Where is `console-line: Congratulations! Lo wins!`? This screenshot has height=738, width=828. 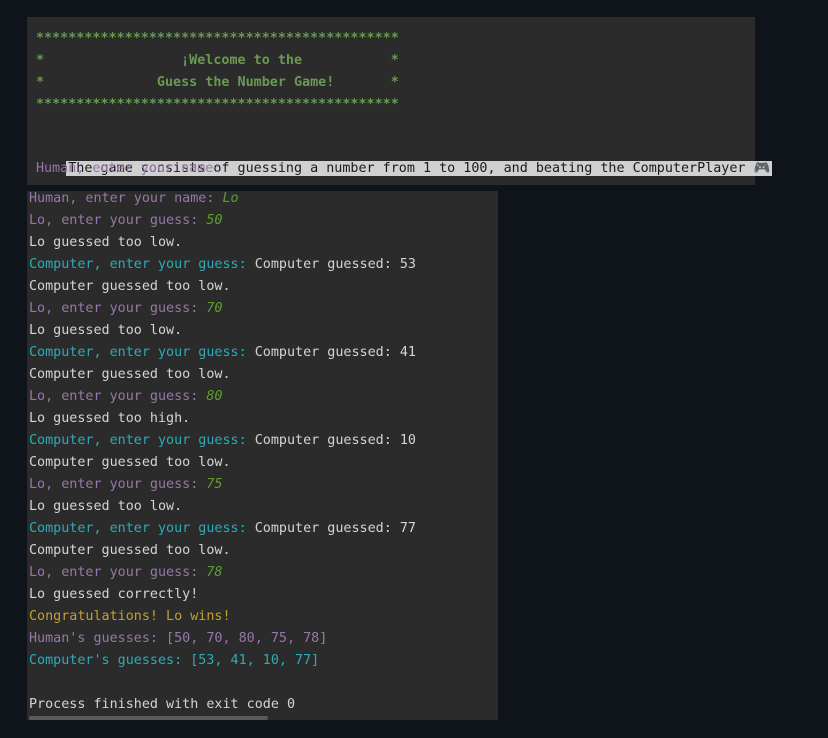
console-line: Congratulations! Lo wins! is located at coordinates (130, 617).